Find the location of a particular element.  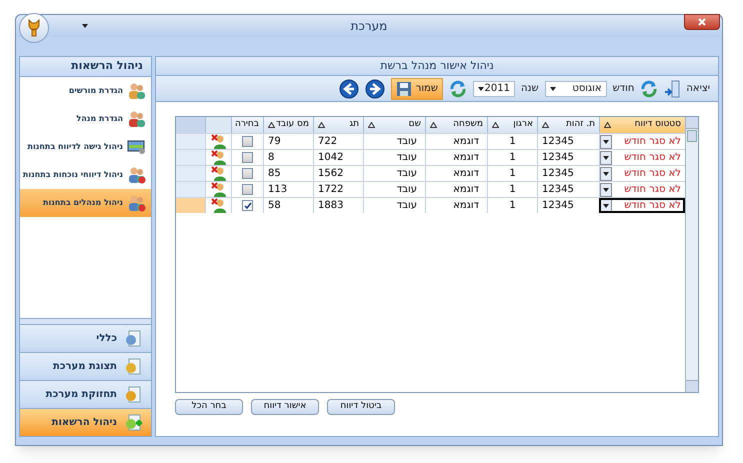

section-button: כללי is located at coordinates (85, 338).